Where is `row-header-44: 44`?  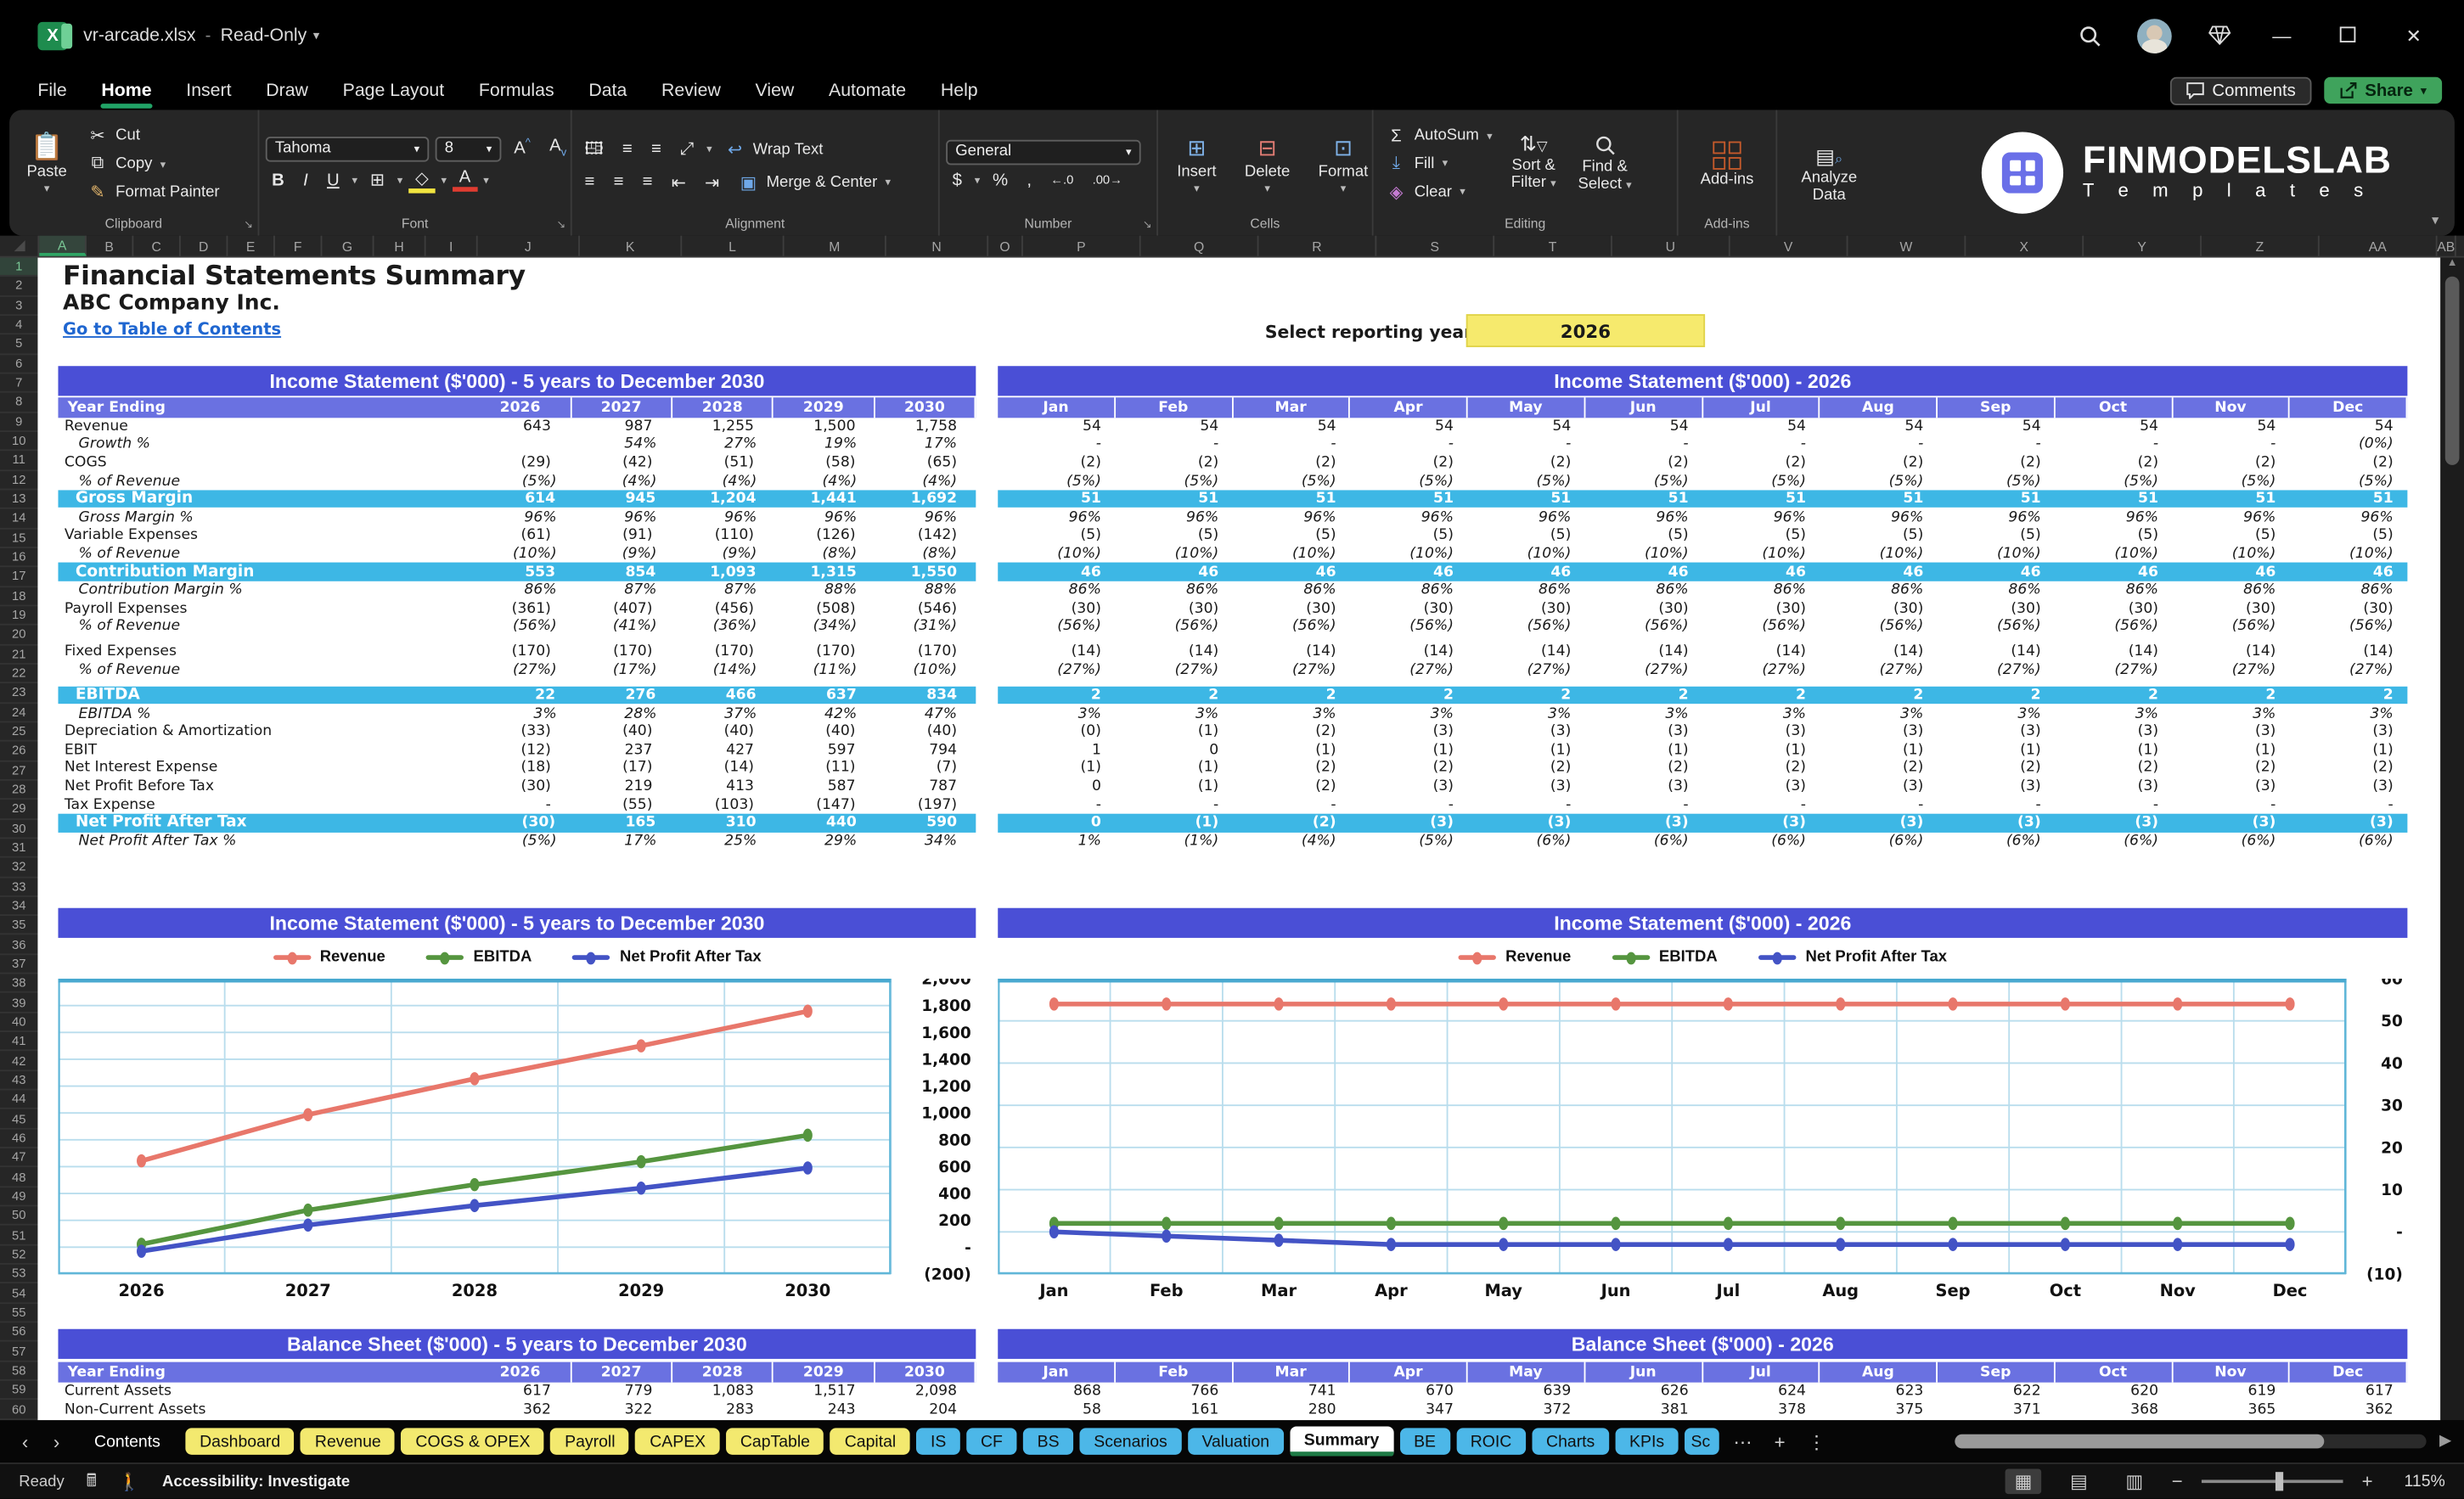
row-header-44: 44 is located at coordinates (19, 1100).